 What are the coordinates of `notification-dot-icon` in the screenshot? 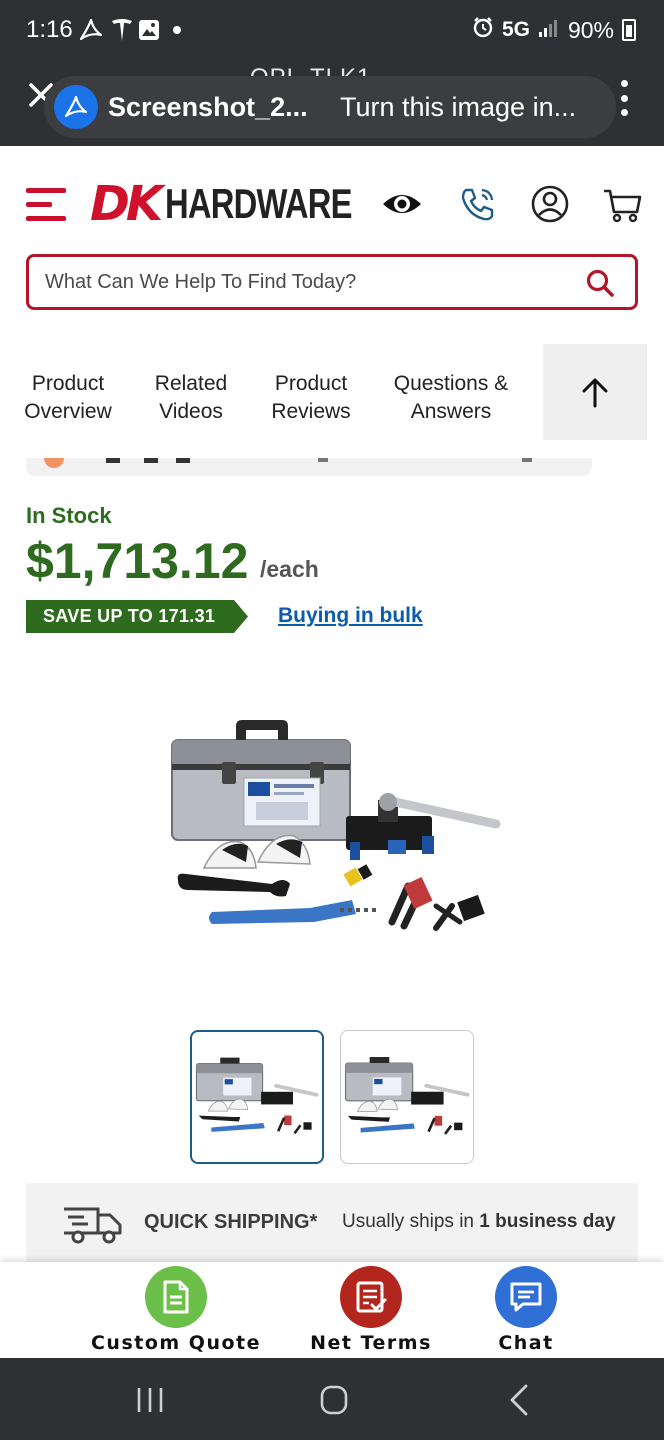 It's located at (177, 30).